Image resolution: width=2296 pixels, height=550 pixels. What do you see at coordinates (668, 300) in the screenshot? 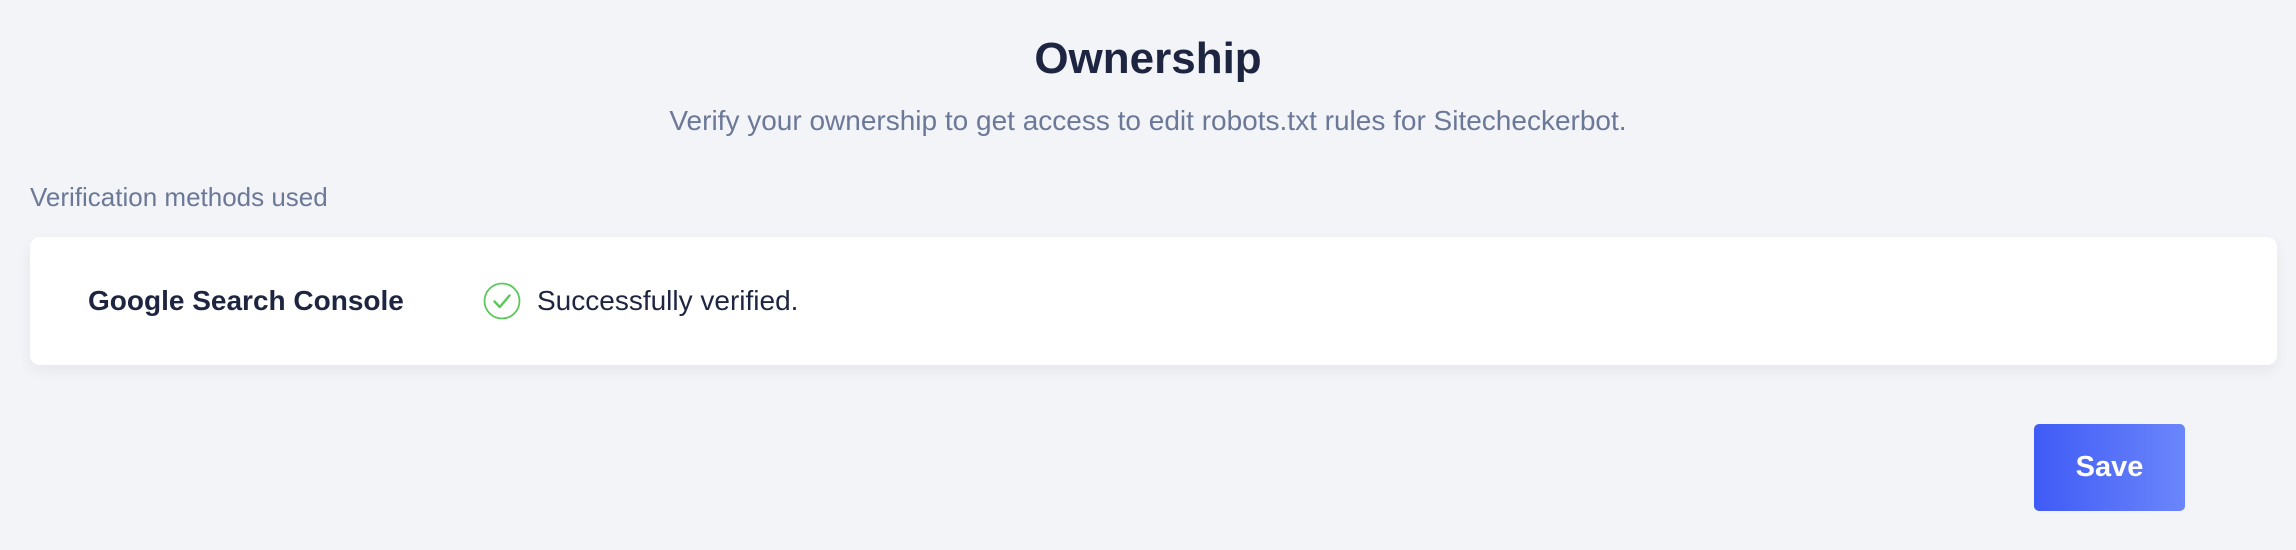
I see `status-text: Successfully verified.` at bounding box center [668, 300].